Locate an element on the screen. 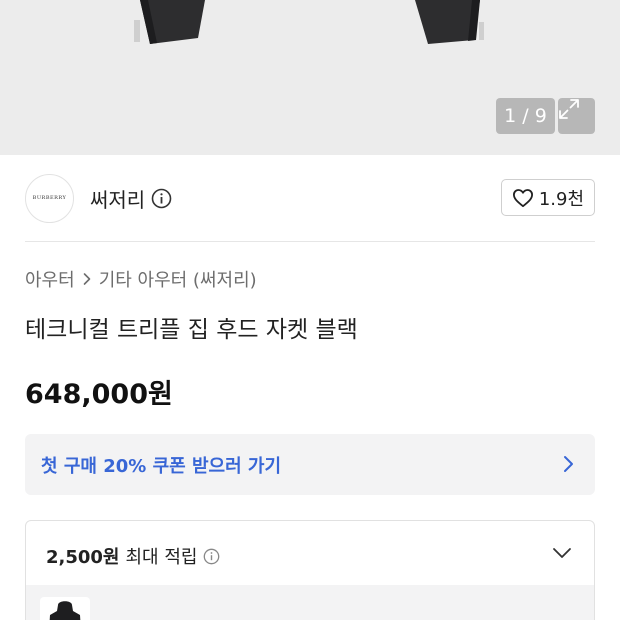 The image size is (620, 620). points-accordion: 2,500원 최대 적립 is located at coordinates (310, 570).